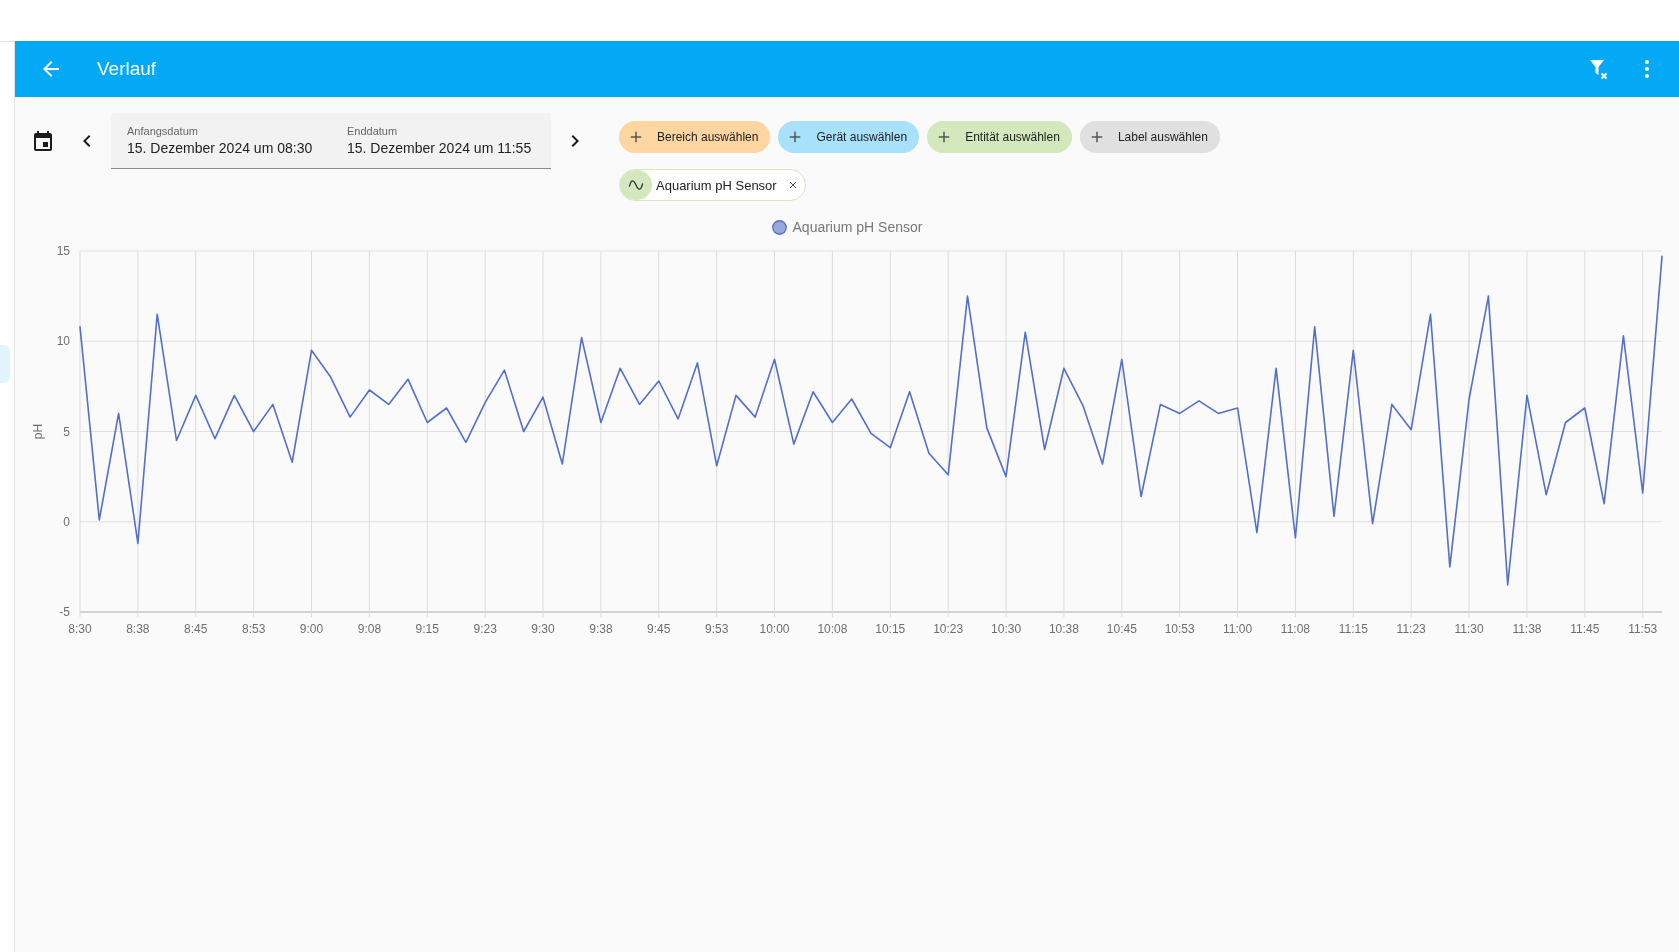 The height and width of the screenshot is (952, 1679). What do you see at coordinates (440, 148) in the screenshot?
I see `end-date-value: 15. Dezember 2024 um 11:55` at bounding box center [440, 148].